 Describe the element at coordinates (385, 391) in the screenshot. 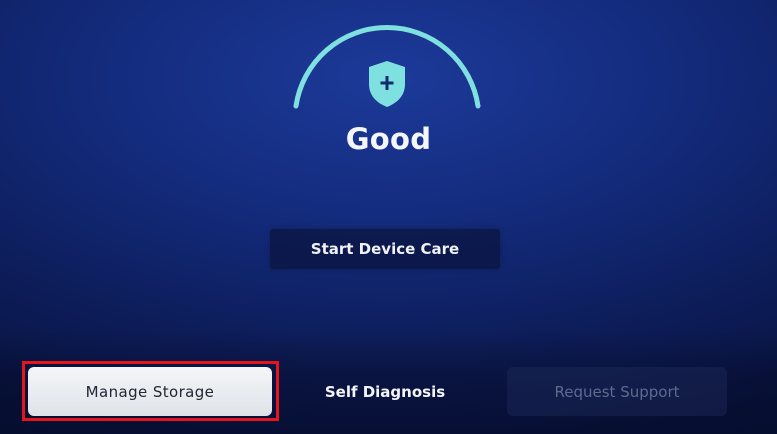

I see `self-diagnosis-button: Self Diagnosis` at that location.